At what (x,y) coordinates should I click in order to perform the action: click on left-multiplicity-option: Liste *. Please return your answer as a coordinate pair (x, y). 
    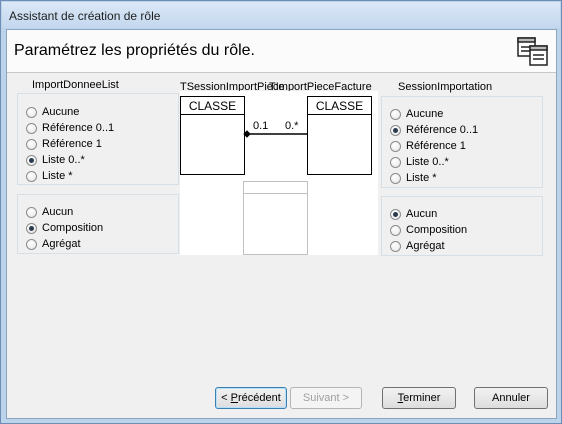
    Looking at the image, I should click on (49, 176).